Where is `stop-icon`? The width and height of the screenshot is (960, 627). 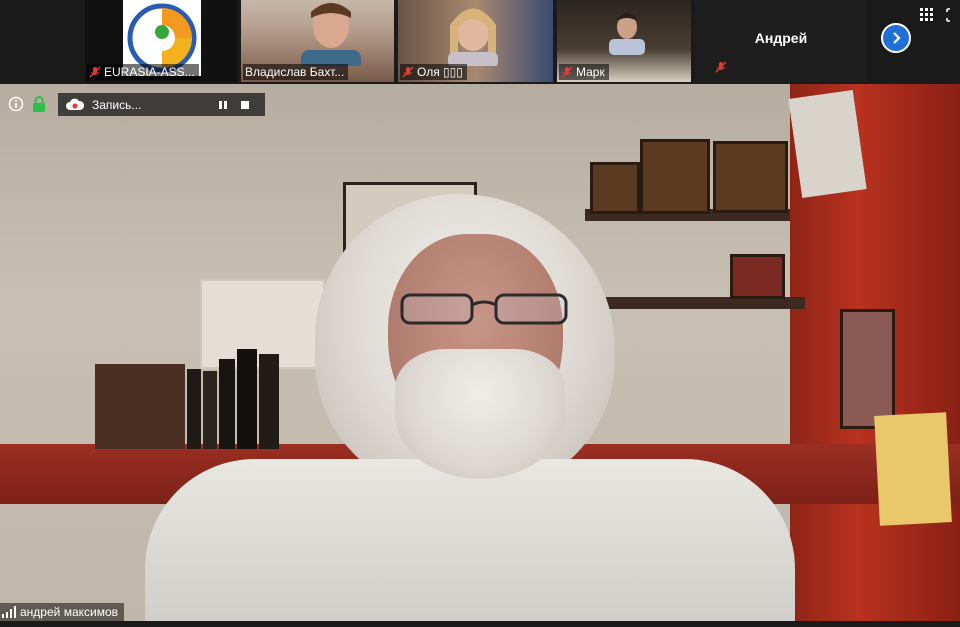 stop-icon is located at coordinates (245, 104).